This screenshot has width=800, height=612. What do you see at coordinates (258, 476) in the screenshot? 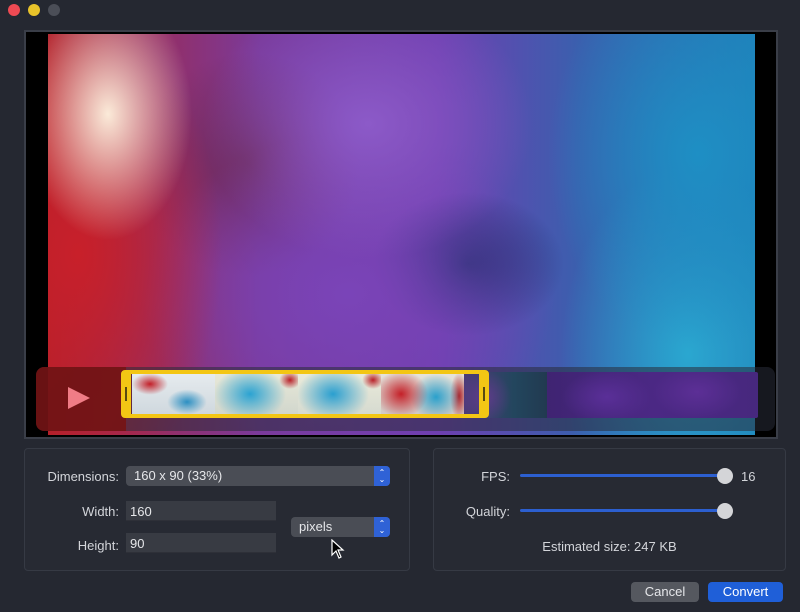
I see `dimensions-select: 160 x 90 (33%) ⌃ ⌄` at bounding box center [258, 476].